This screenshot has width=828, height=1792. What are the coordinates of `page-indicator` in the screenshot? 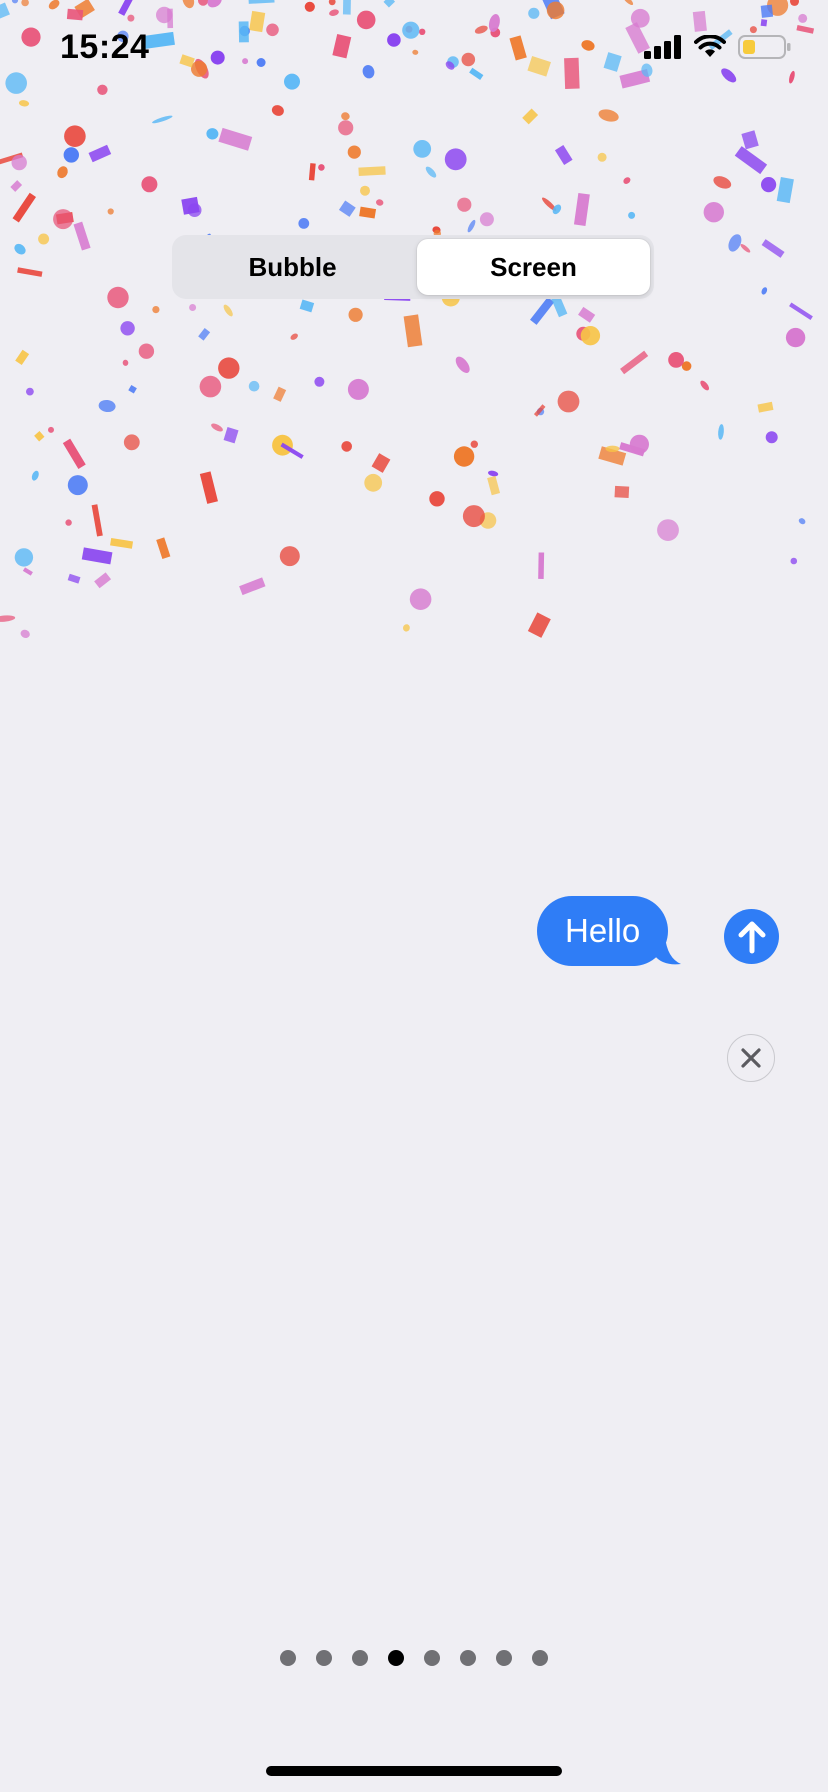 It's located at (414, 1659).